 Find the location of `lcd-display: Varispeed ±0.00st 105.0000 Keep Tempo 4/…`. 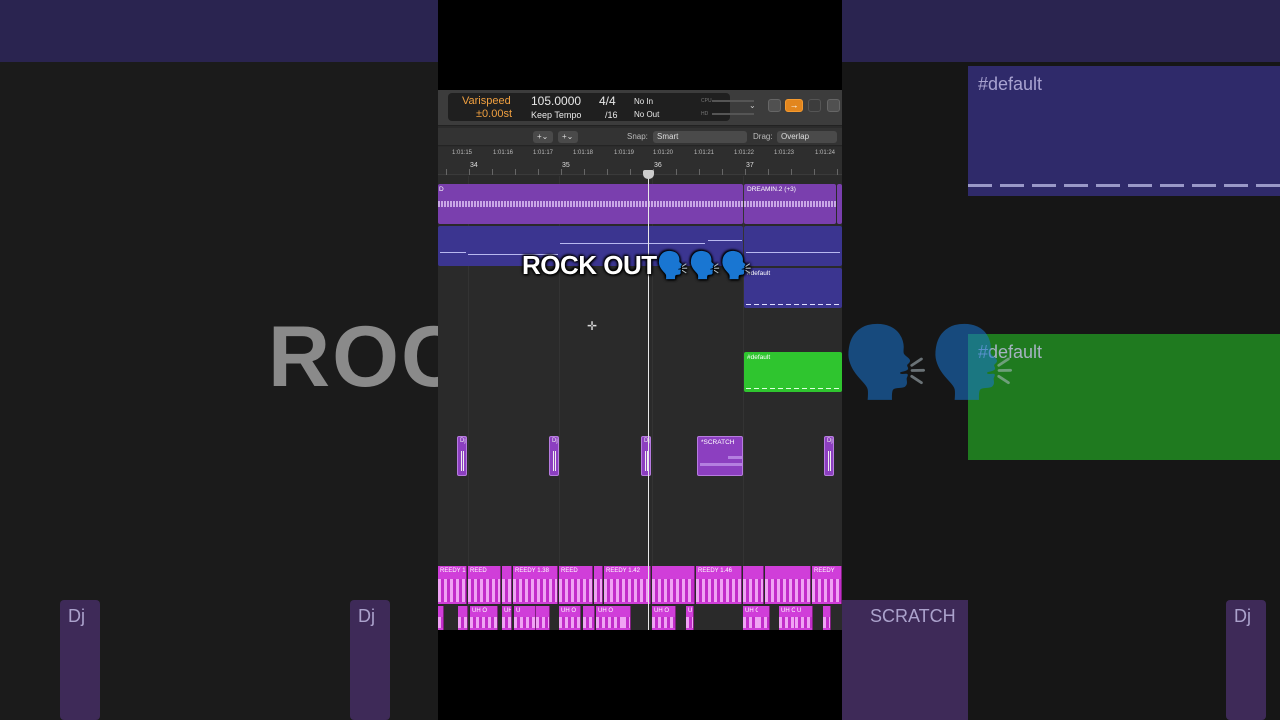

lcd-display: Varispeed ±0.00st 105.0000 Keep Tempo 4/… is located at coordinates (601, 107).